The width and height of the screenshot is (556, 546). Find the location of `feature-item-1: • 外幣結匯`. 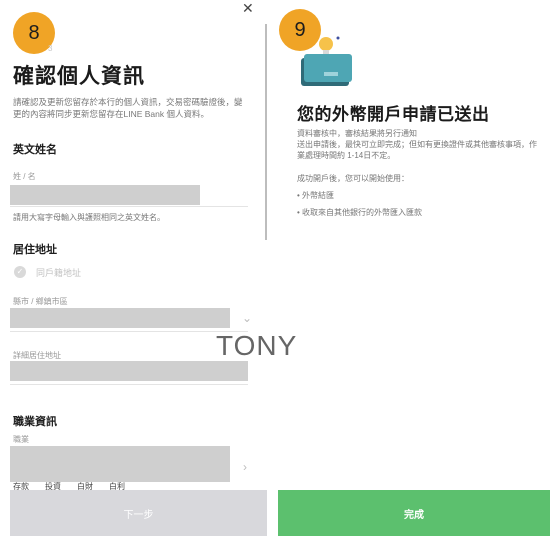

feature-item-1: • 外幣結匯 is located at coordinates (316, 195).